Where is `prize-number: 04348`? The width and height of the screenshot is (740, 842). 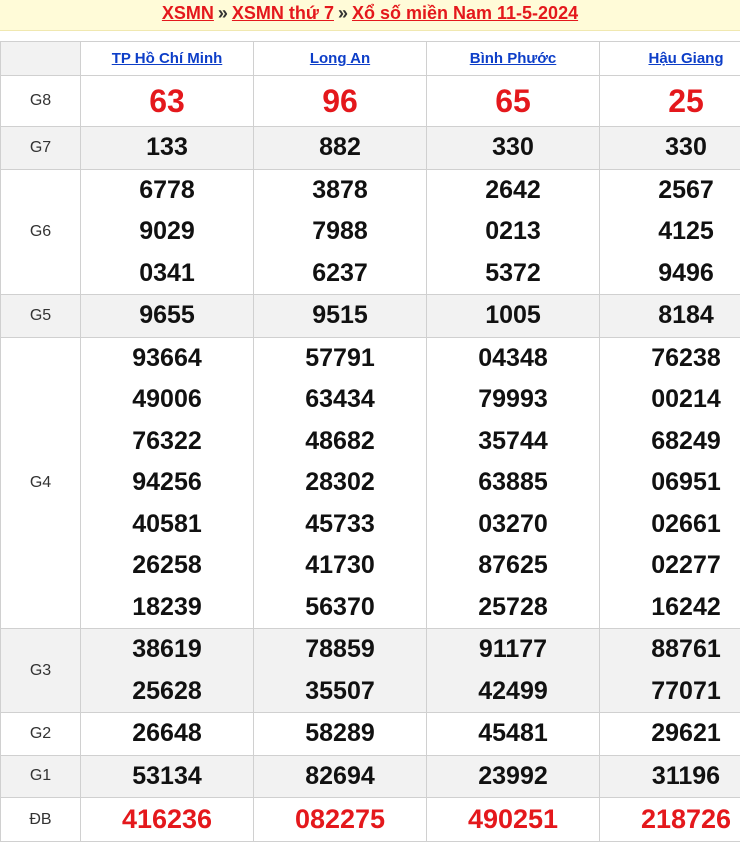
prize-number: 04348 is located at coordinates (513, 359).